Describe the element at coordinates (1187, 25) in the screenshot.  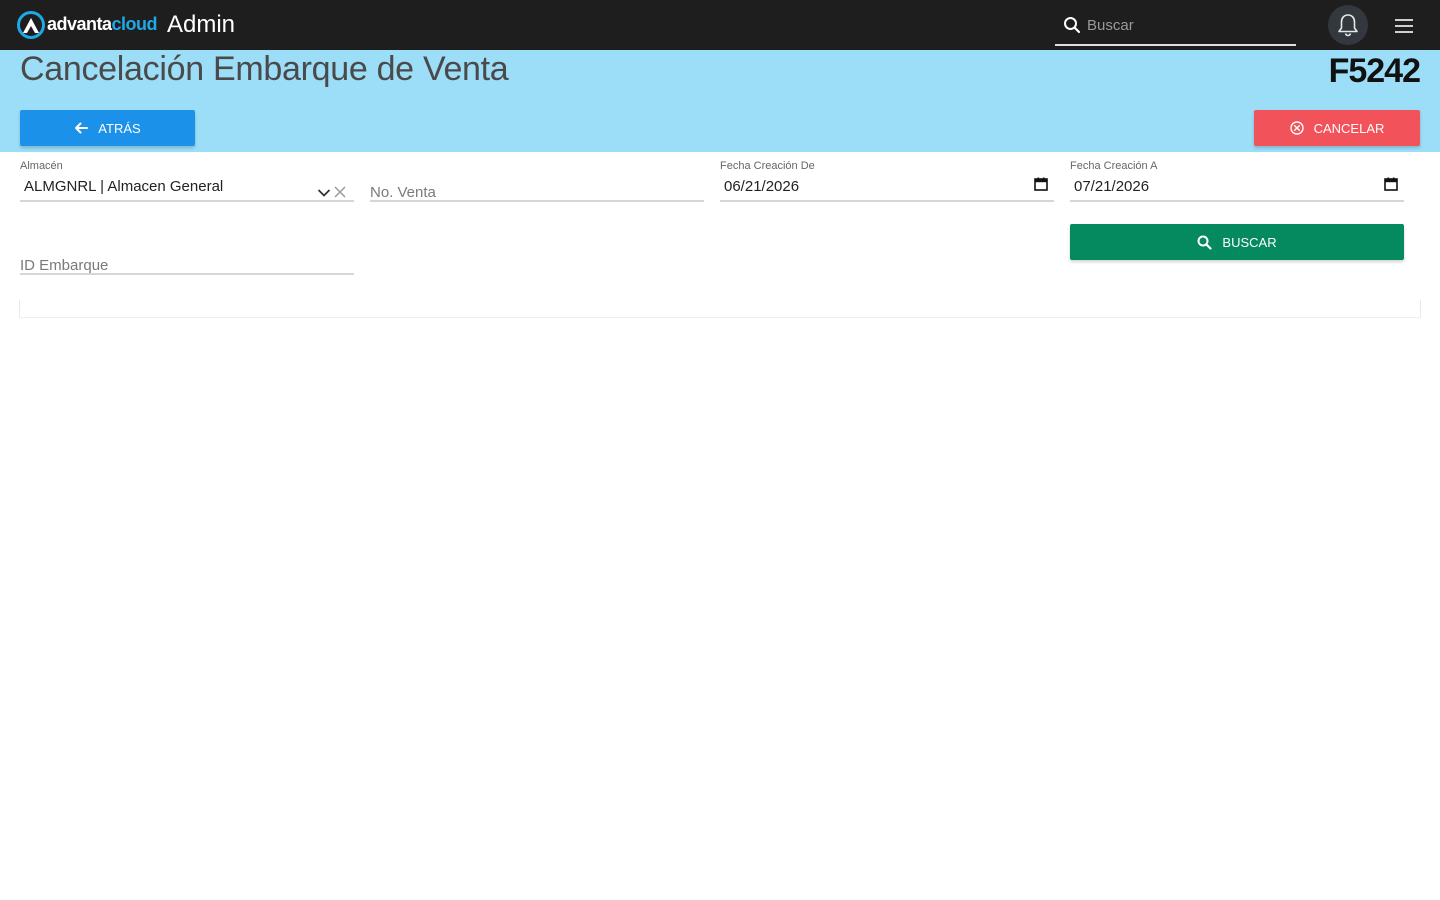
I see `search-input` at that location.